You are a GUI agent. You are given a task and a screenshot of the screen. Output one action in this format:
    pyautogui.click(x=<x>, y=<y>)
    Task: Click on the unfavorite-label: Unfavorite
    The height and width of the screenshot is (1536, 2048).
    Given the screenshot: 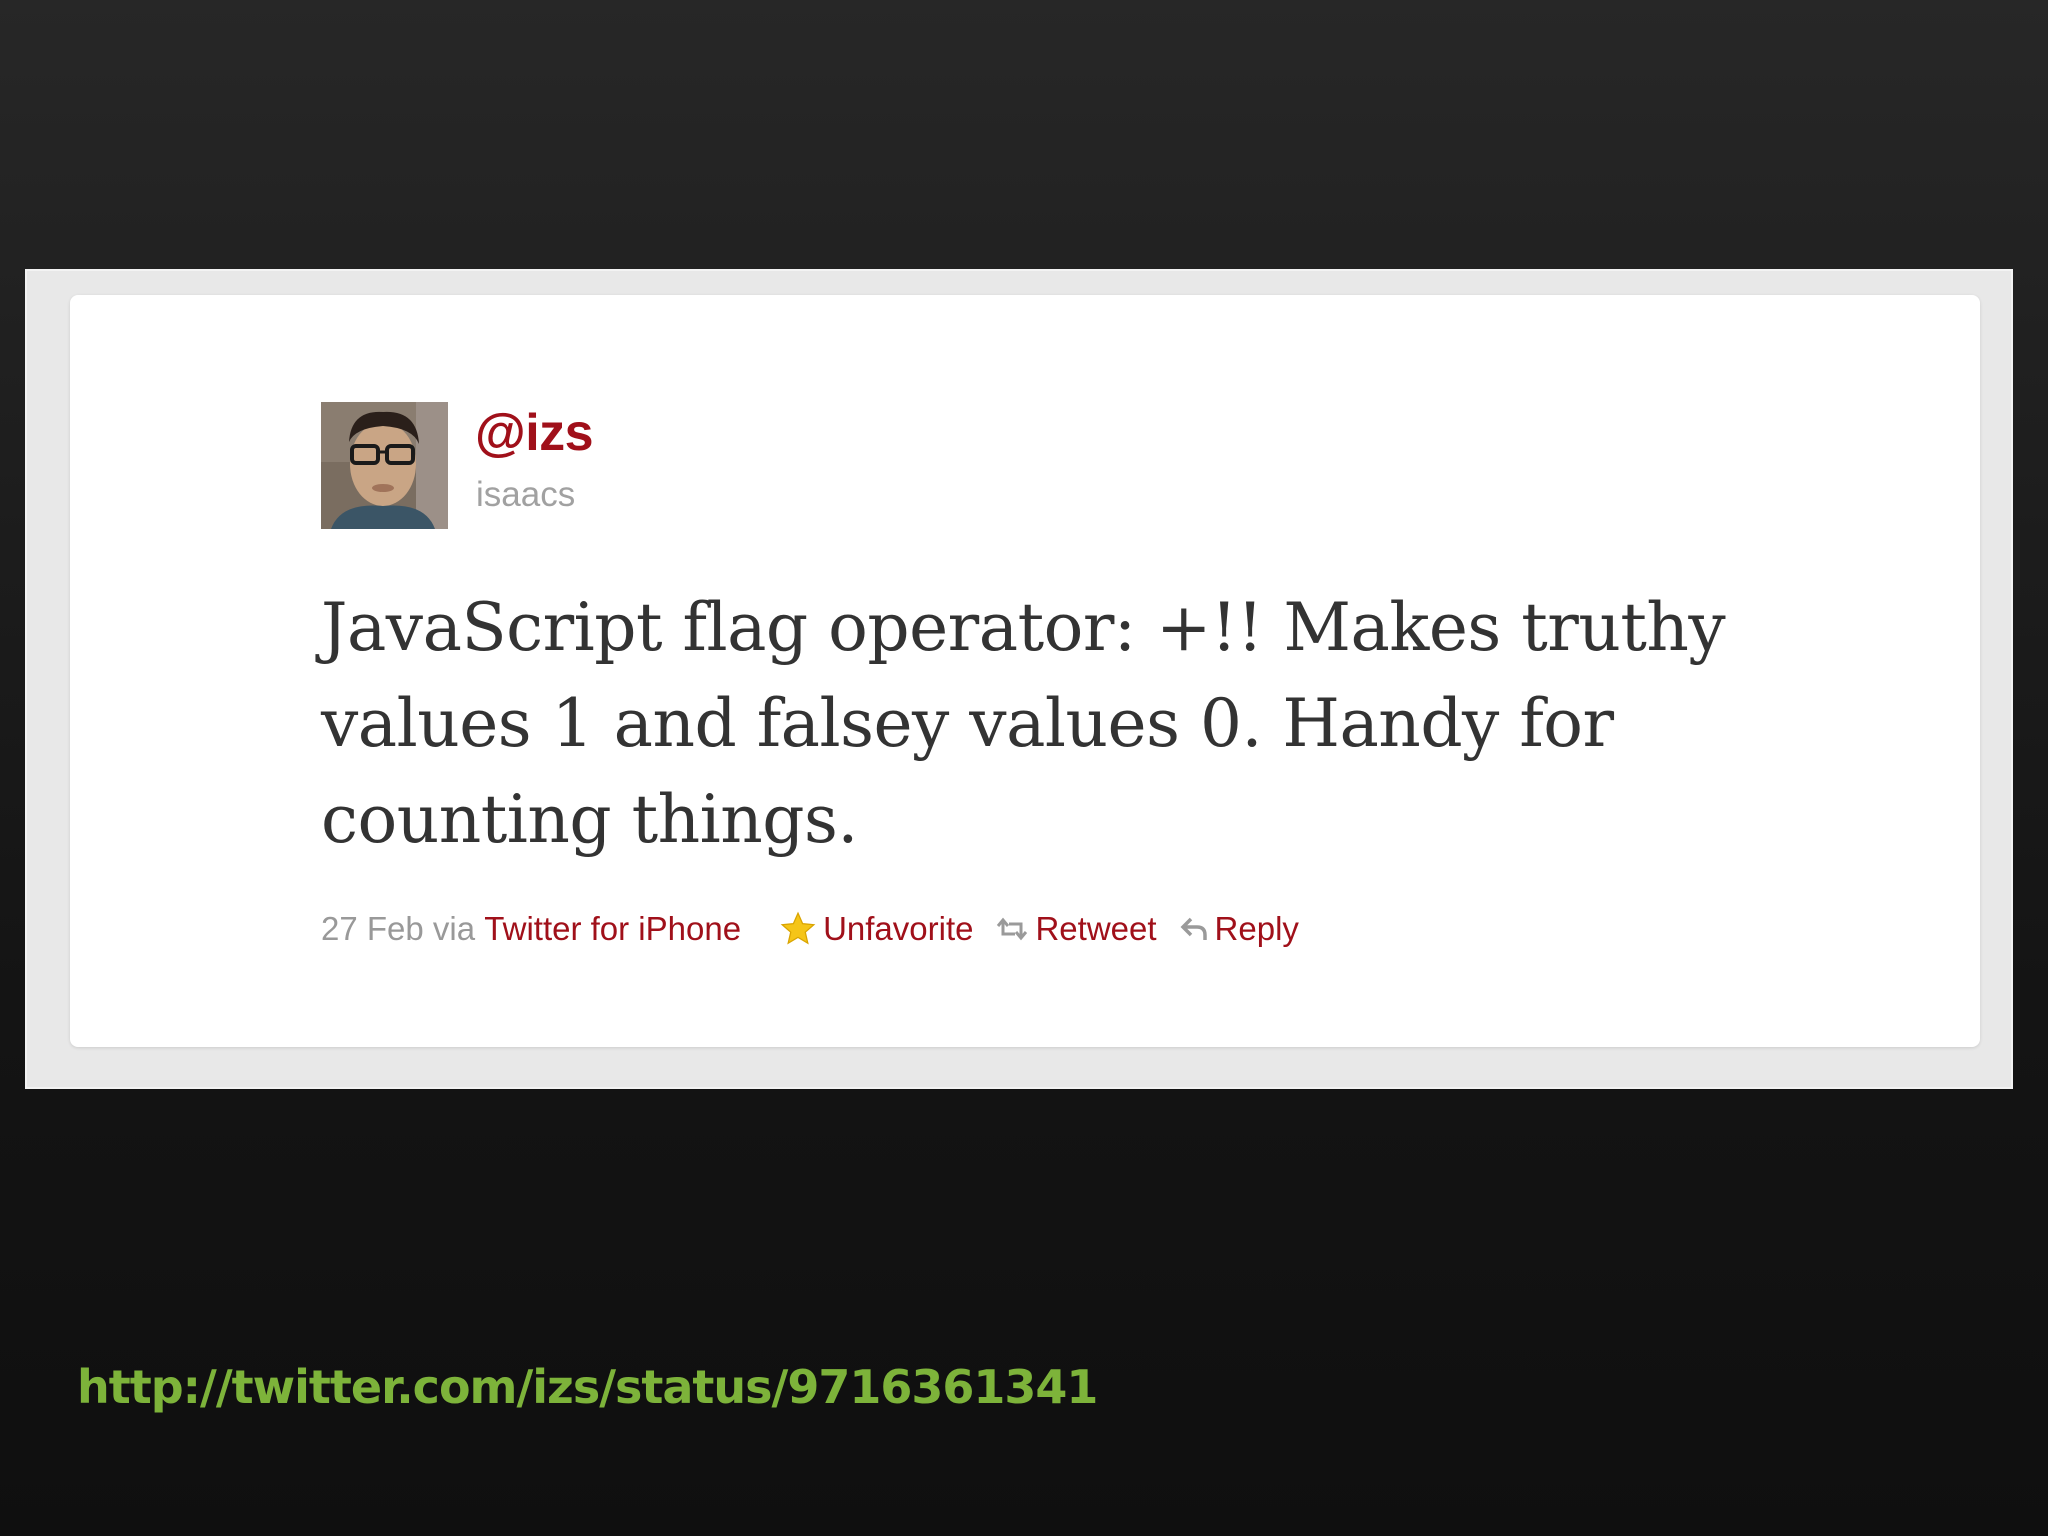 What is the action you would take?
    pyautogui.click(x=898, y=928)
    